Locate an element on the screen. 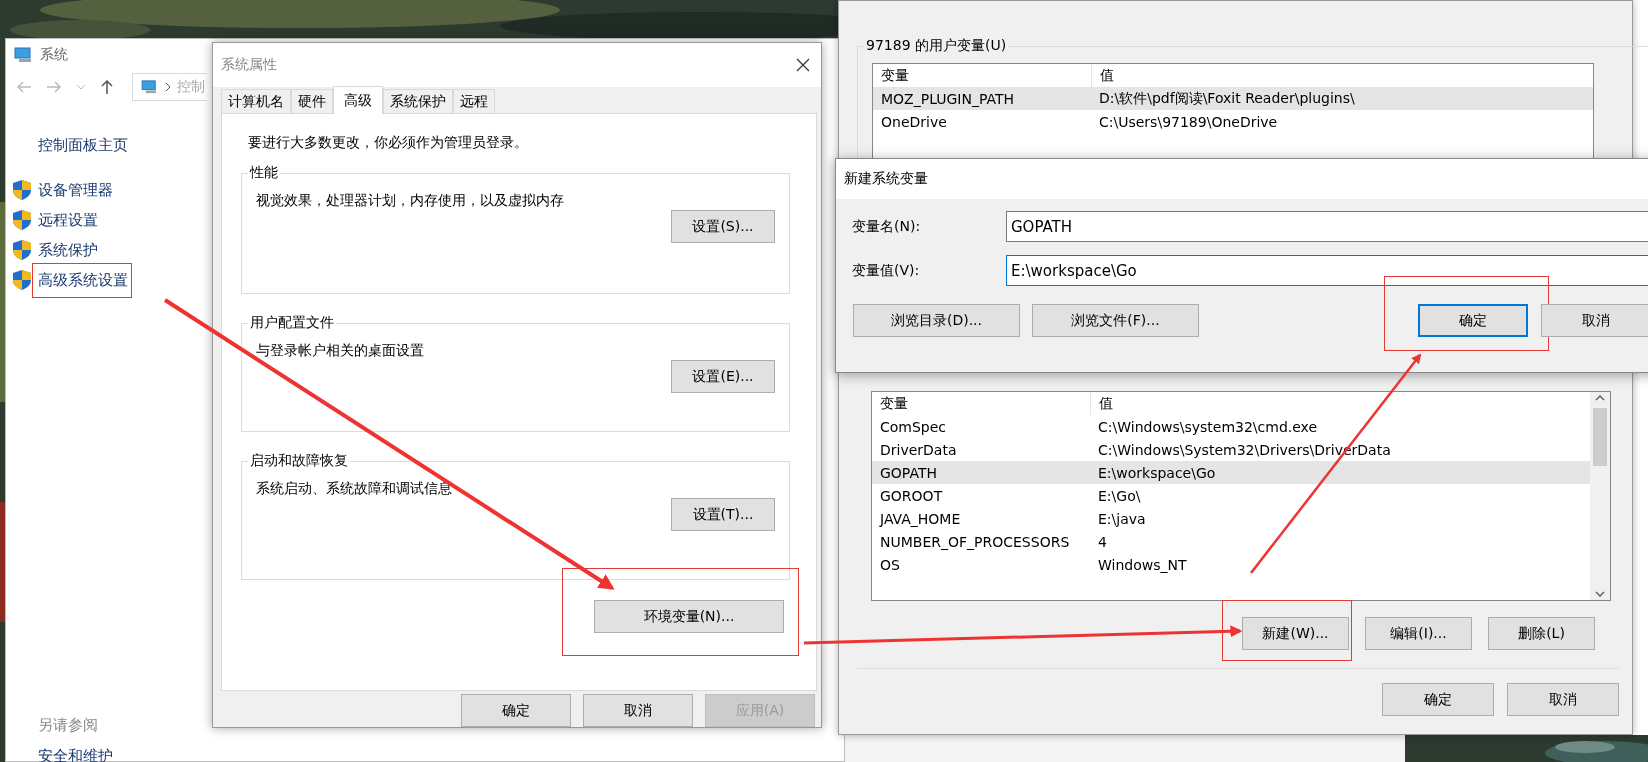  chevron-right-icon is located at coordinates (168, 87).